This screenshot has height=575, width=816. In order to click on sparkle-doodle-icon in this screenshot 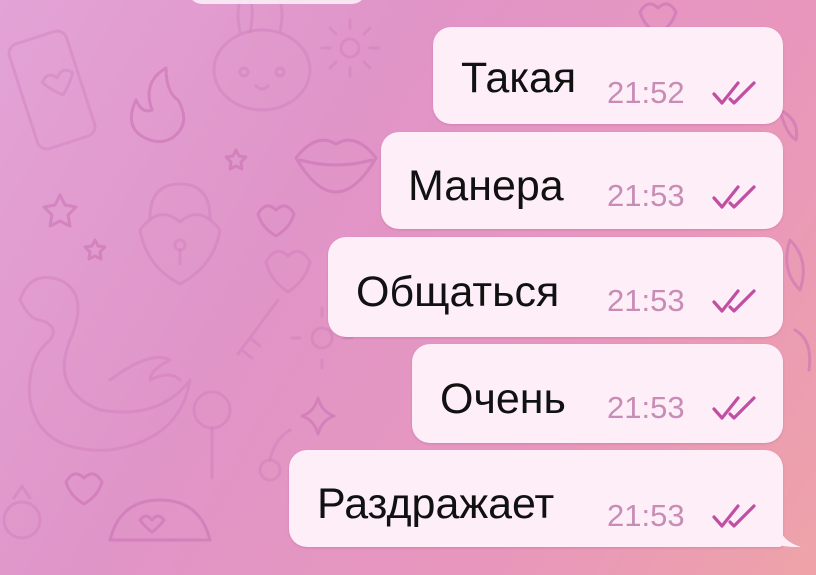, I will do `click(318, 416)`.